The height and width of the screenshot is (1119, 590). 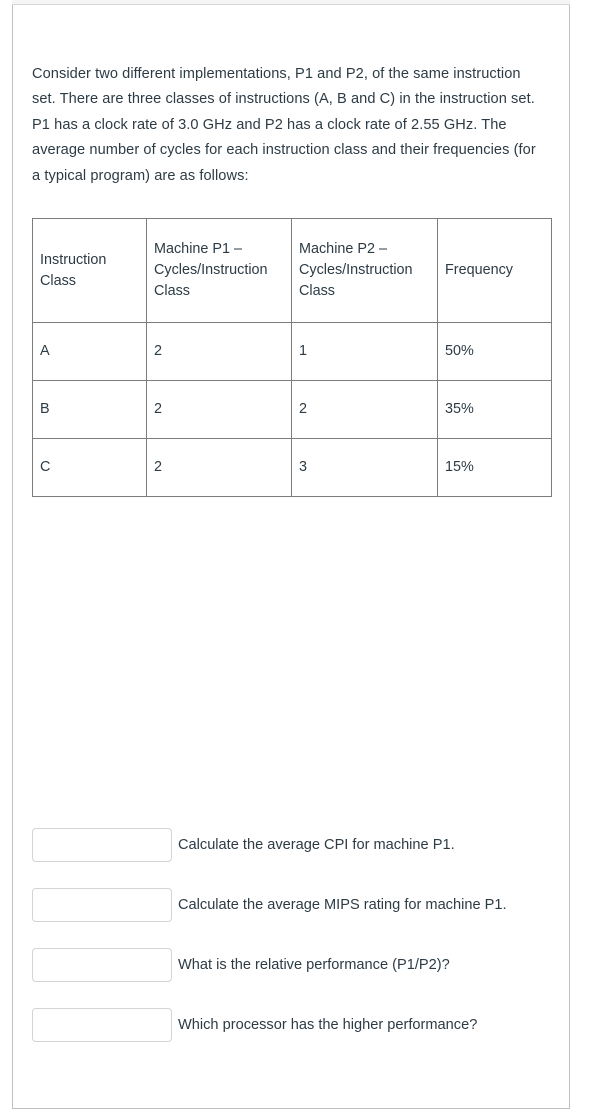 I want to click on cell-class: A, so click(x=89, y=351).